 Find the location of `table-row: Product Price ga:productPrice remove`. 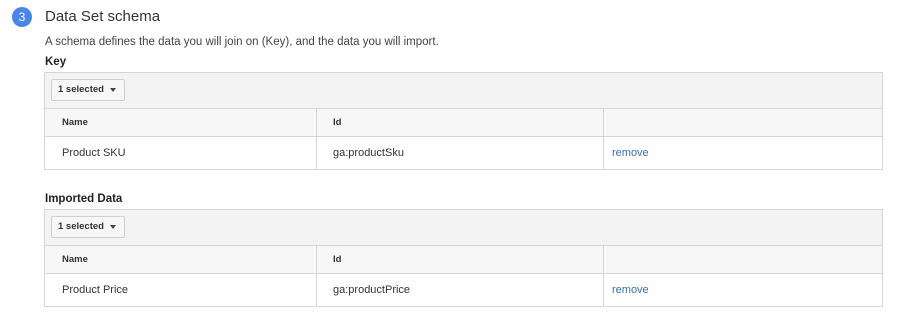

table-row: Product Price ga:productPrice remove is located at coordinates (463, 290).